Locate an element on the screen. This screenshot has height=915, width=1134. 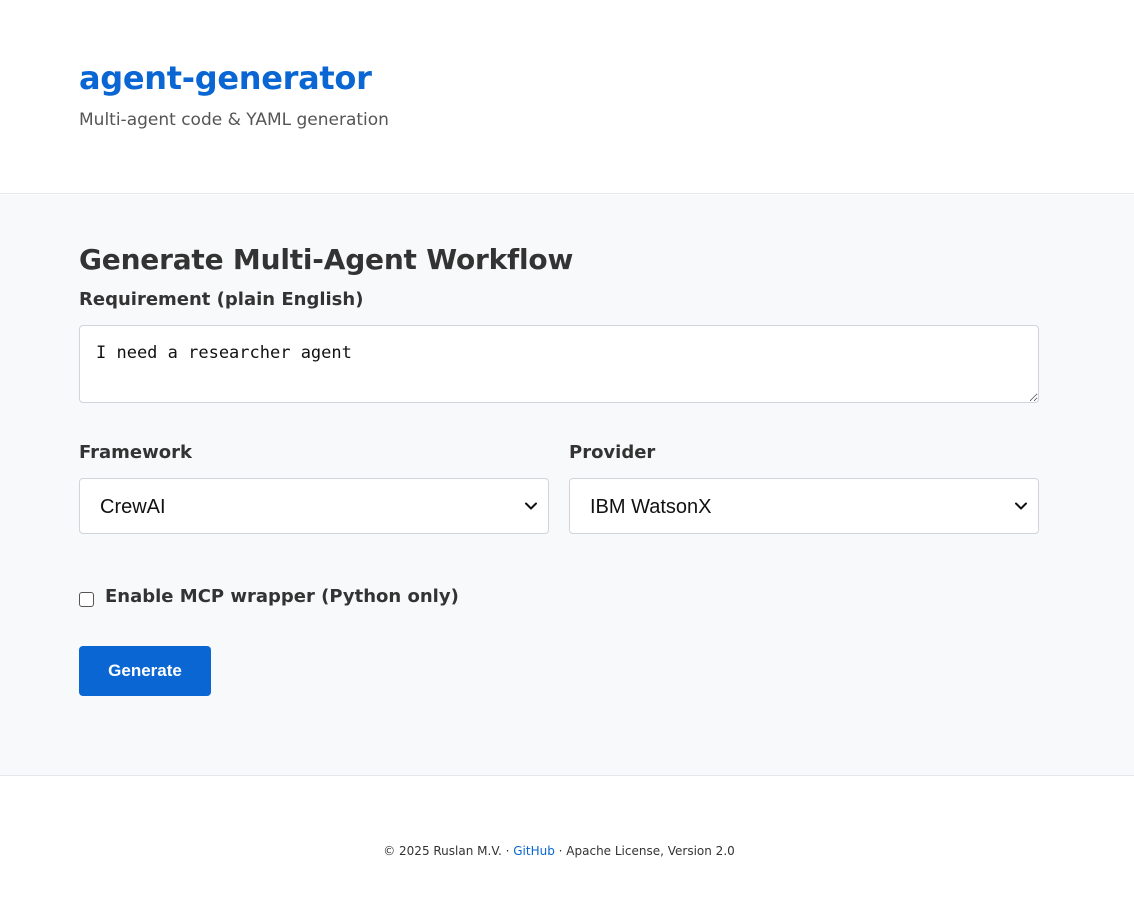
site-title: agent-generator is located at coordinates (225, 78).